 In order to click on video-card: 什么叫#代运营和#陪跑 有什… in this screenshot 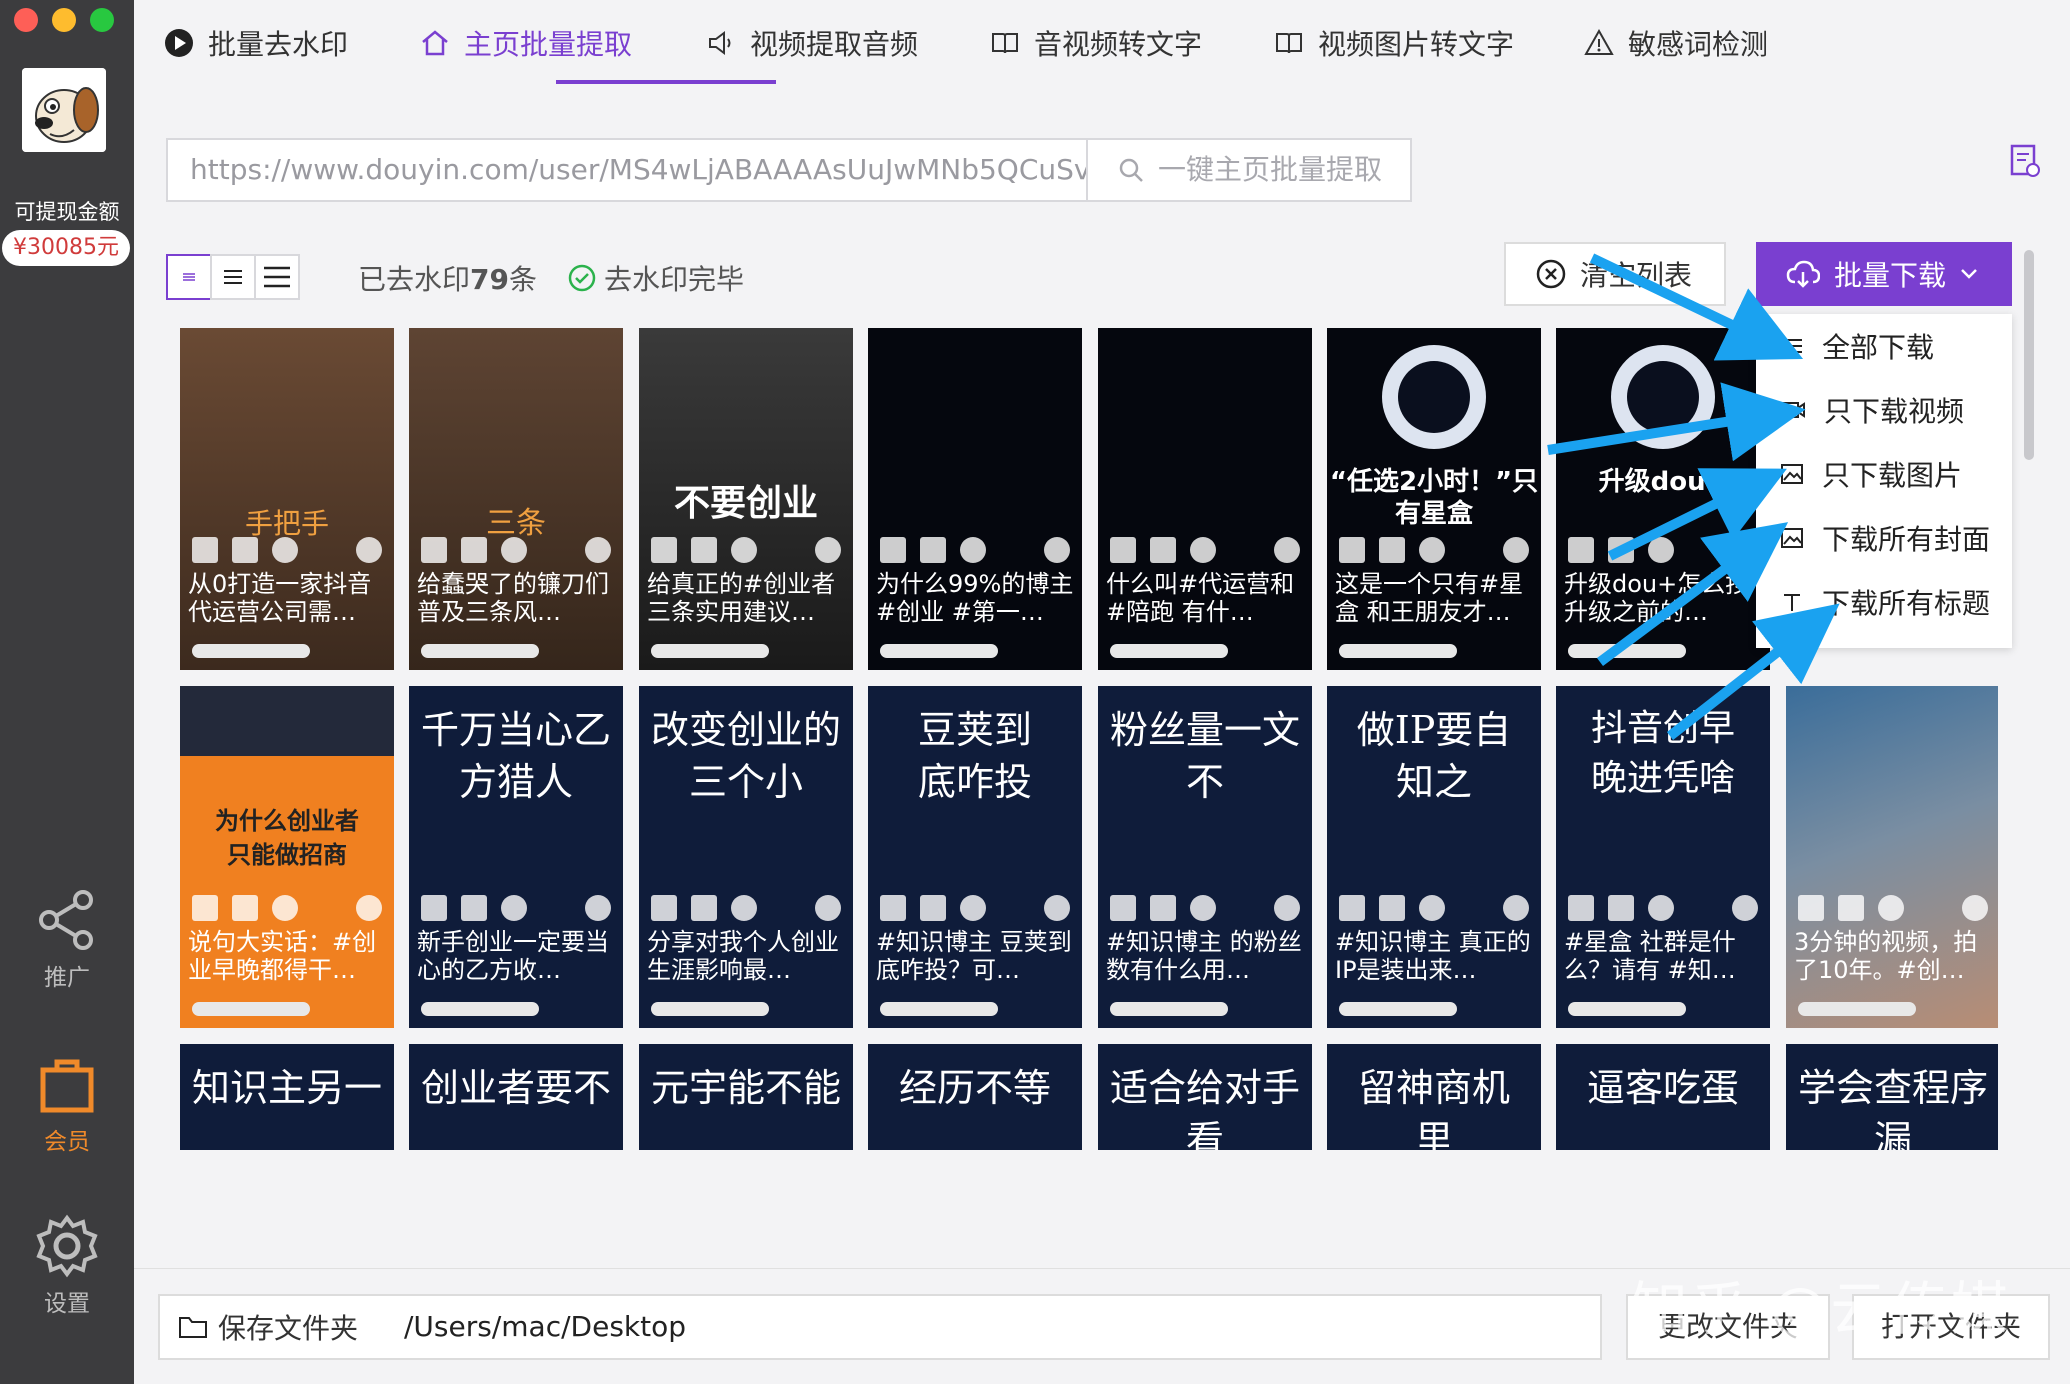, I will do `click(1205, 499)`.